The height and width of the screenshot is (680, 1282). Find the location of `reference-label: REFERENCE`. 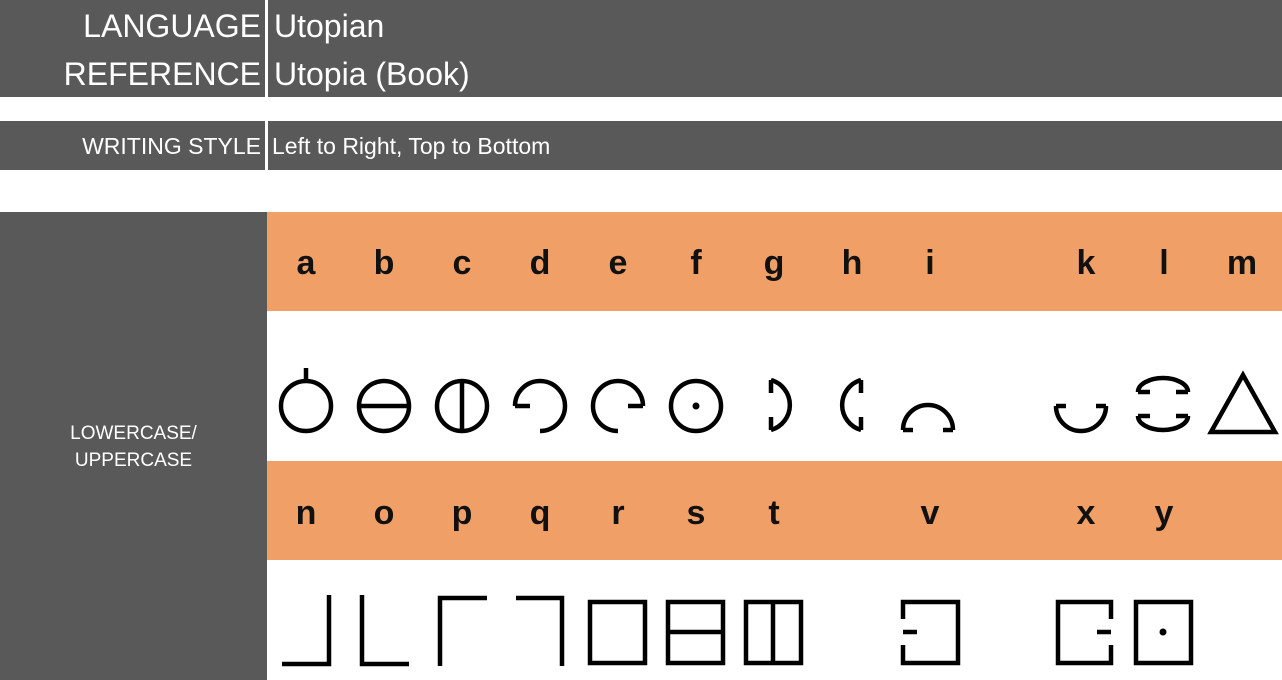

reference-label: REFERENCE is located at coordinates (162, 74).